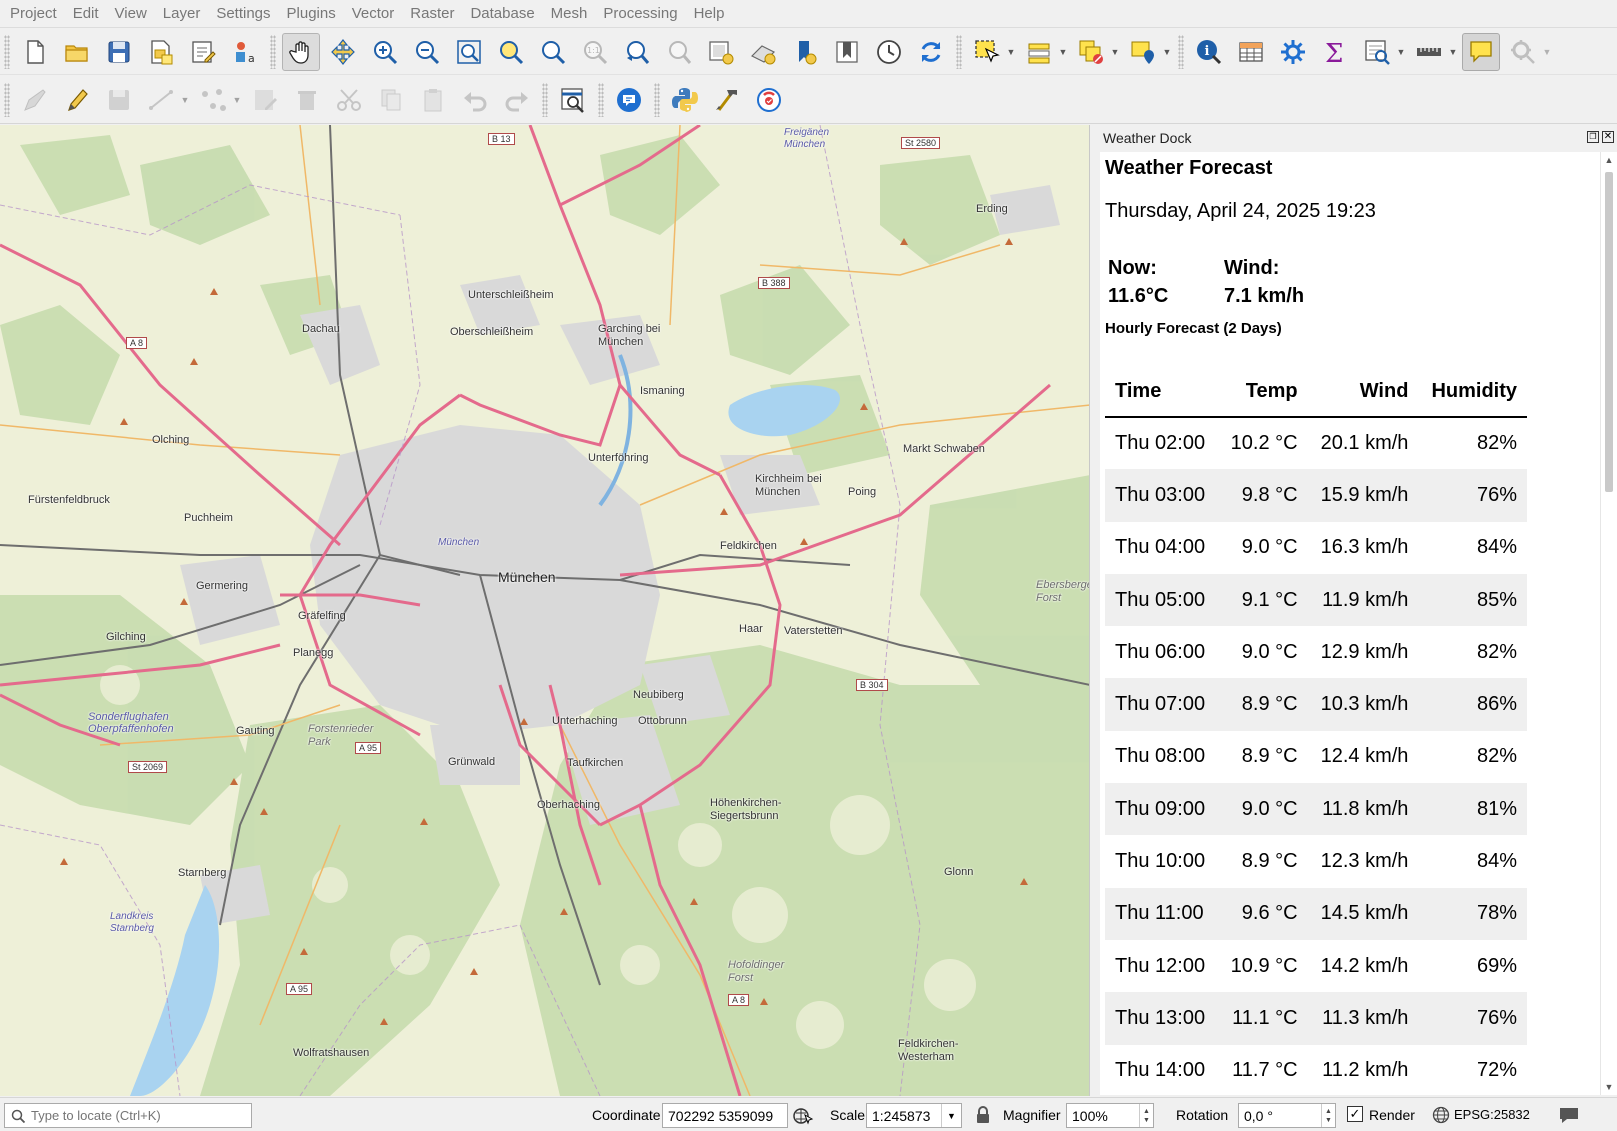  Describe the element at coordinates (769, 100) in the screenshot. I see `plugin-reloader-icon` at that location.